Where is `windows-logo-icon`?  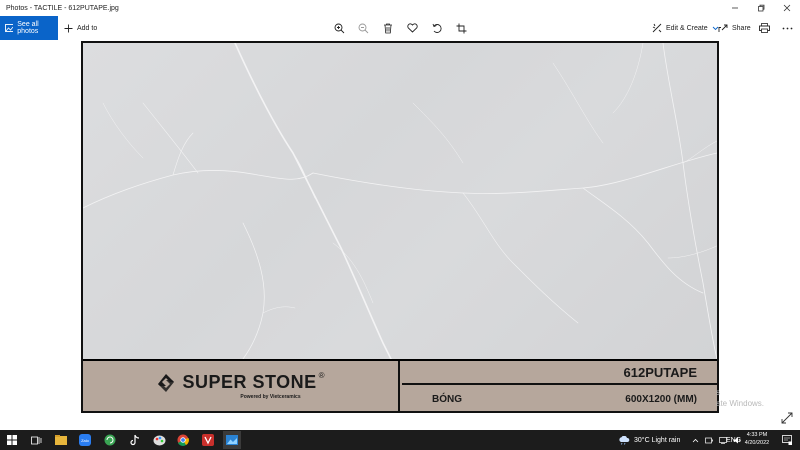 windows-logo-icon is located at coordinates (12, 440).